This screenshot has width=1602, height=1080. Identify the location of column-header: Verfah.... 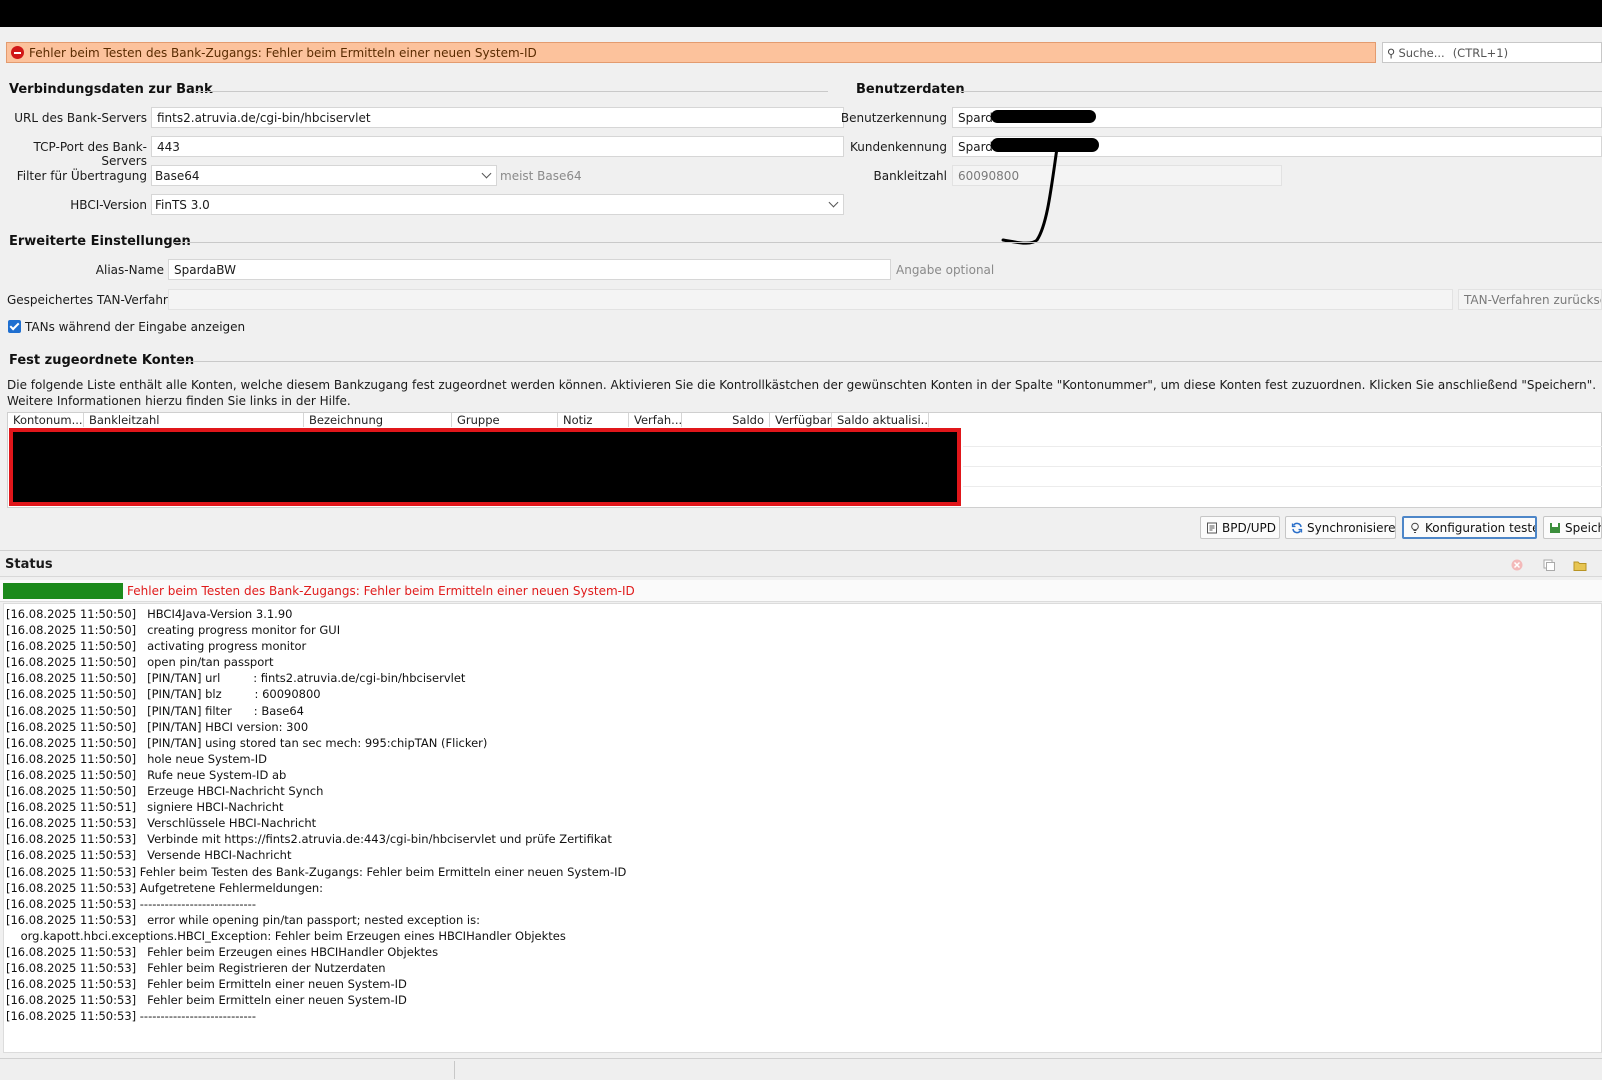
(655, 420).